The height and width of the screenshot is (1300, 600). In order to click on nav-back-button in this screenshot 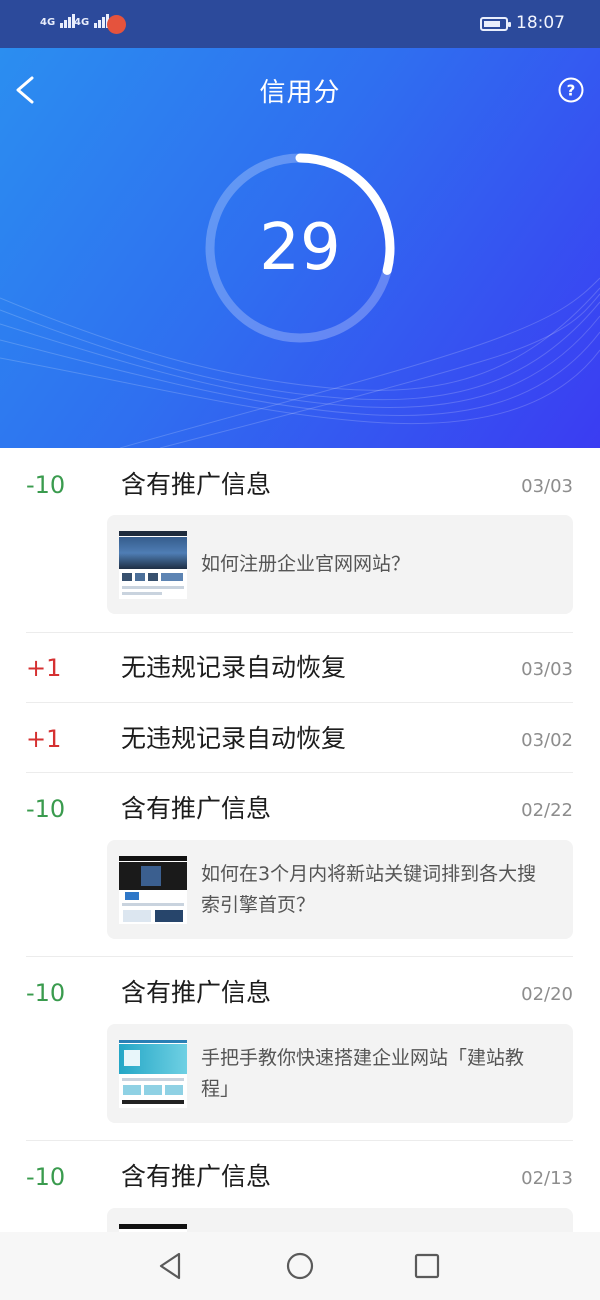, I will do `click(171, 1266)`.